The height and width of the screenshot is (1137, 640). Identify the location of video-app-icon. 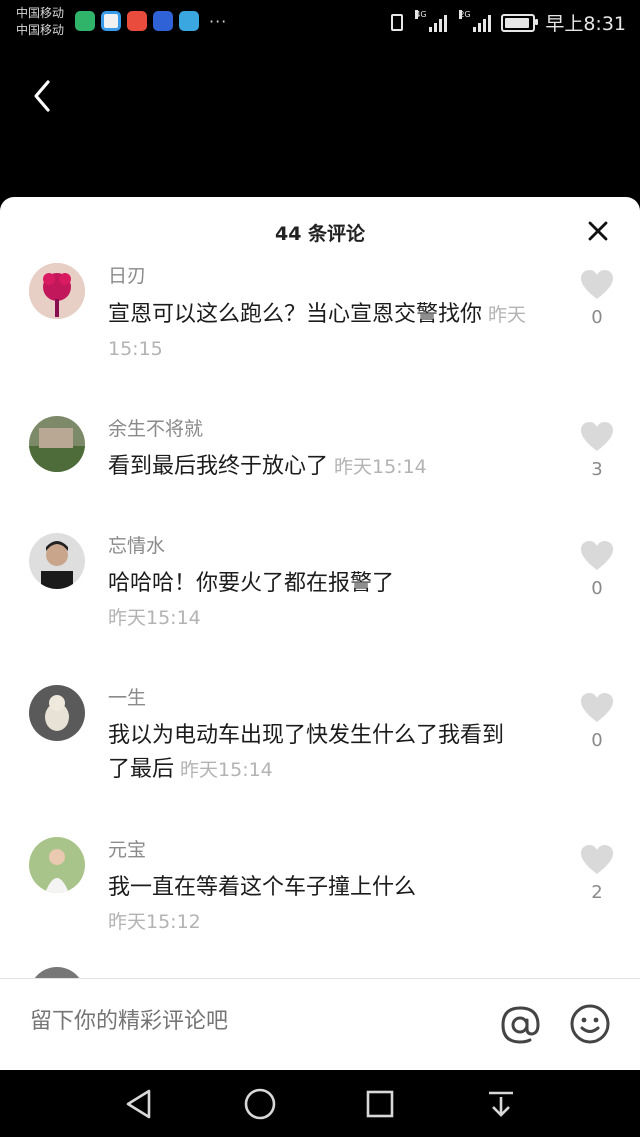
(85, 21).